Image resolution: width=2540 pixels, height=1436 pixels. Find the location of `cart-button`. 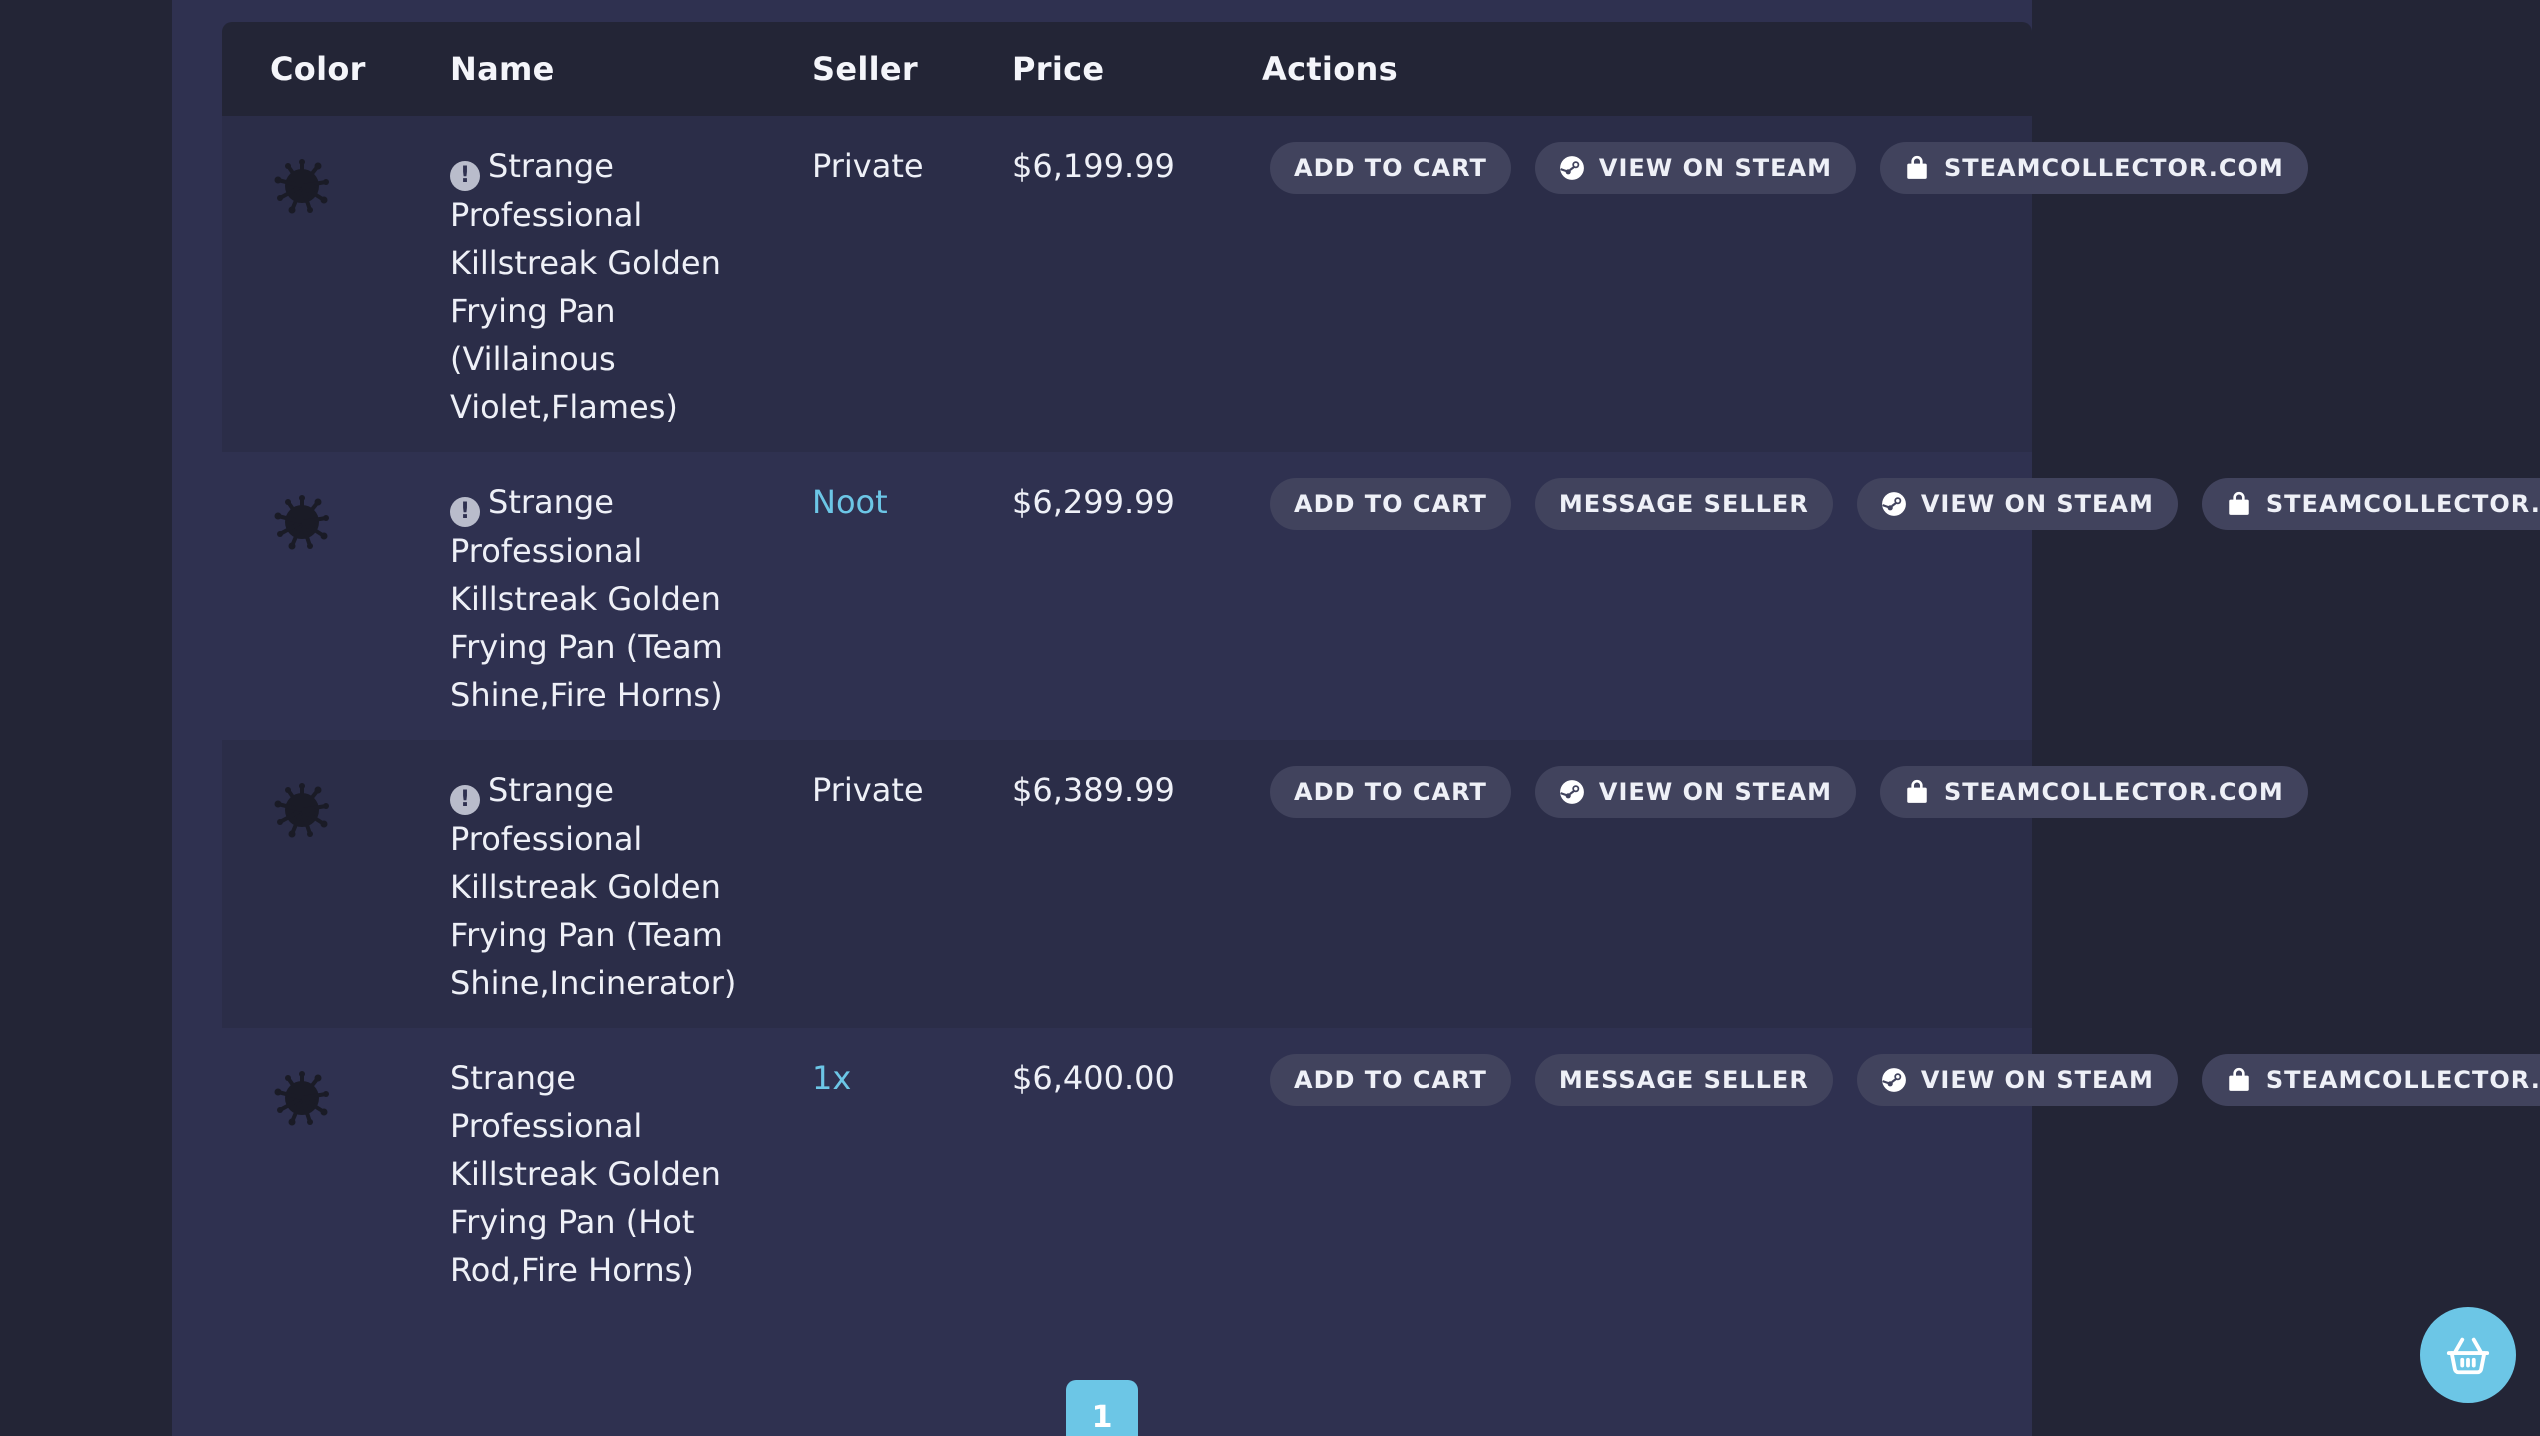

cart-button is located at coordinates (2468, 1355).